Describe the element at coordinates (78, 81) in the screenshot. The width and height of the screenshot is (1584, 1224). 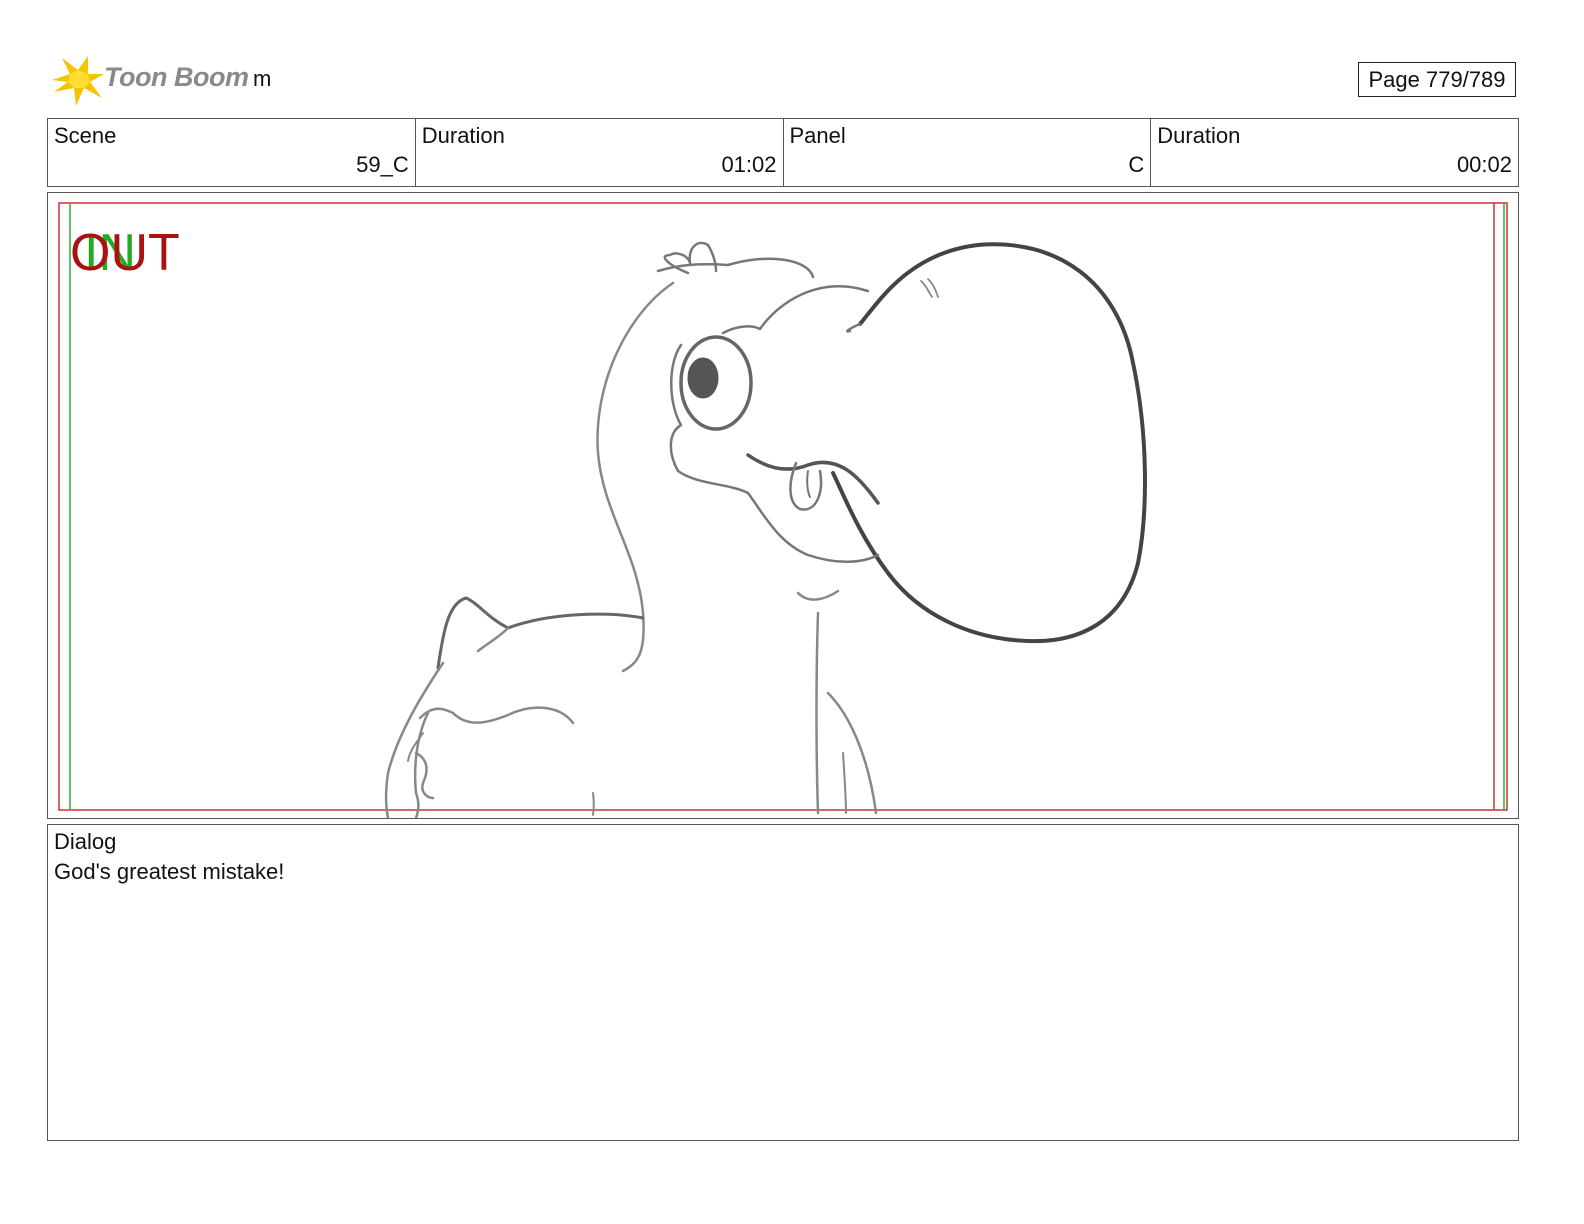
I see `starburst-icon` at that location.